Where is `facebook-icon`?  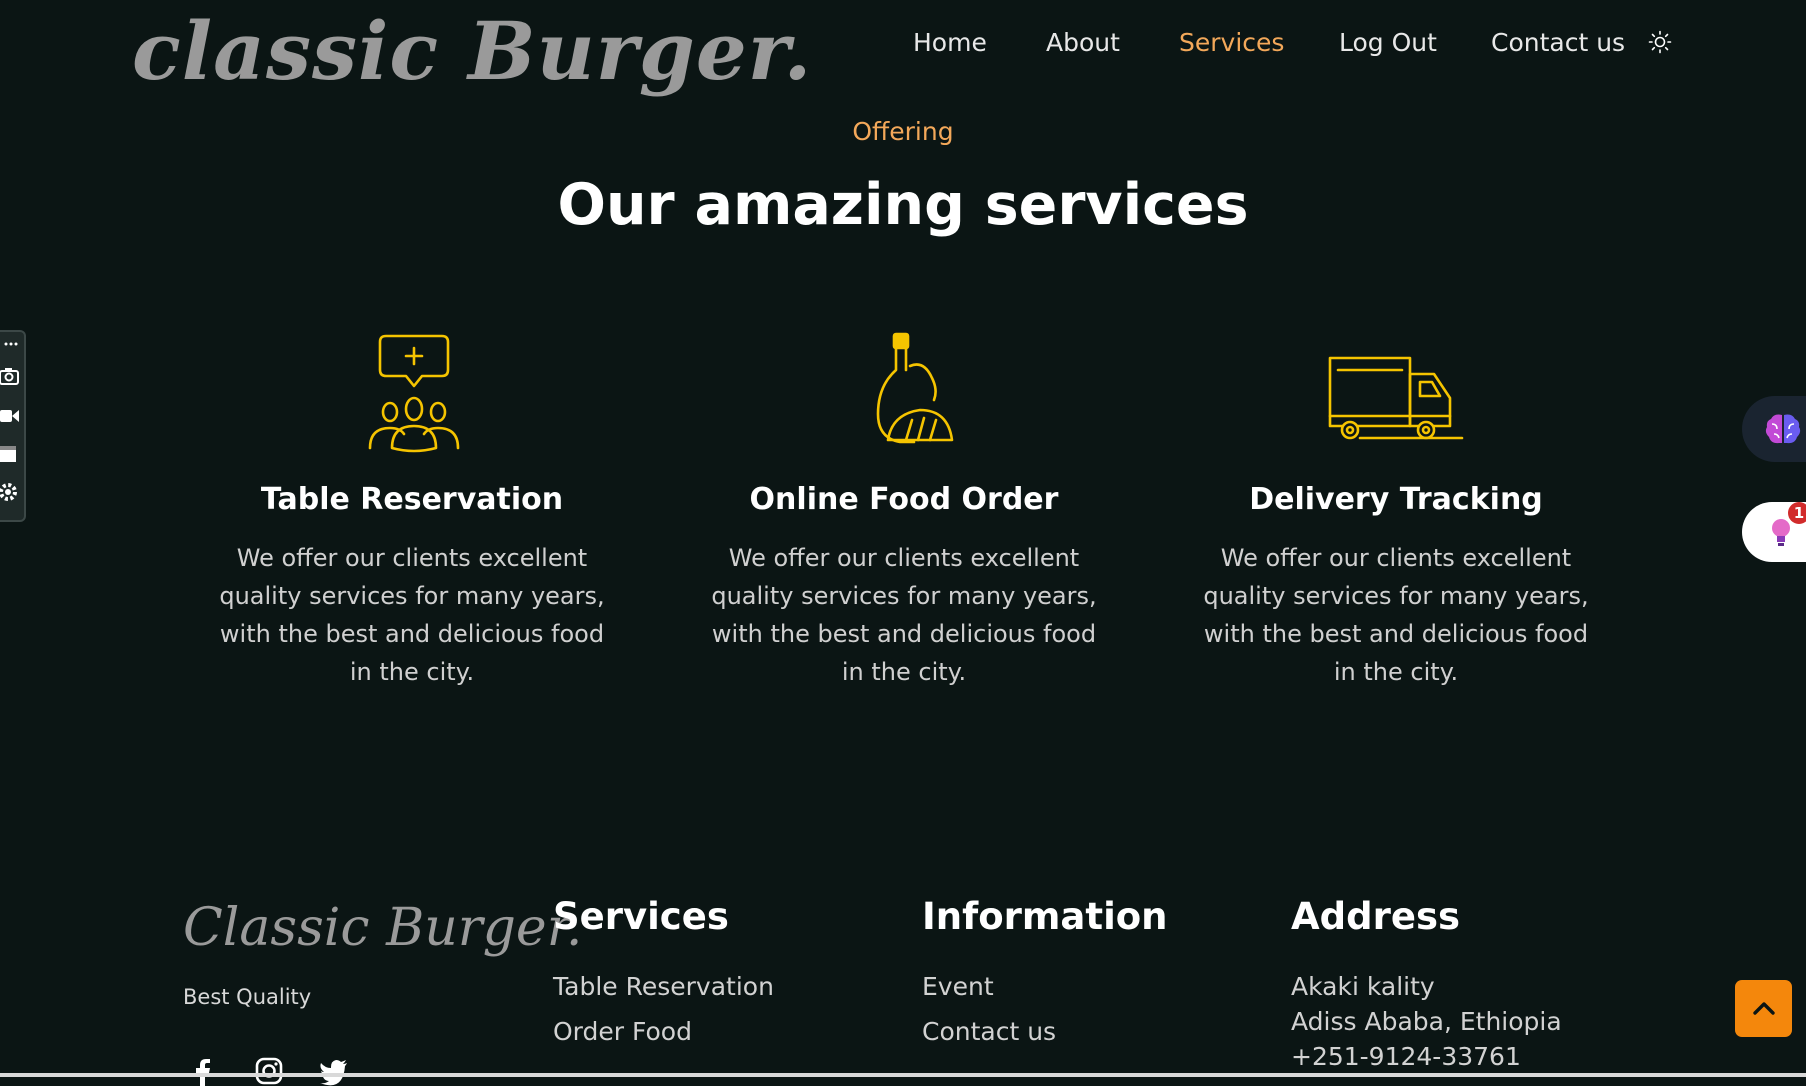
facebook-icon is located at coordinates (203, 1071).